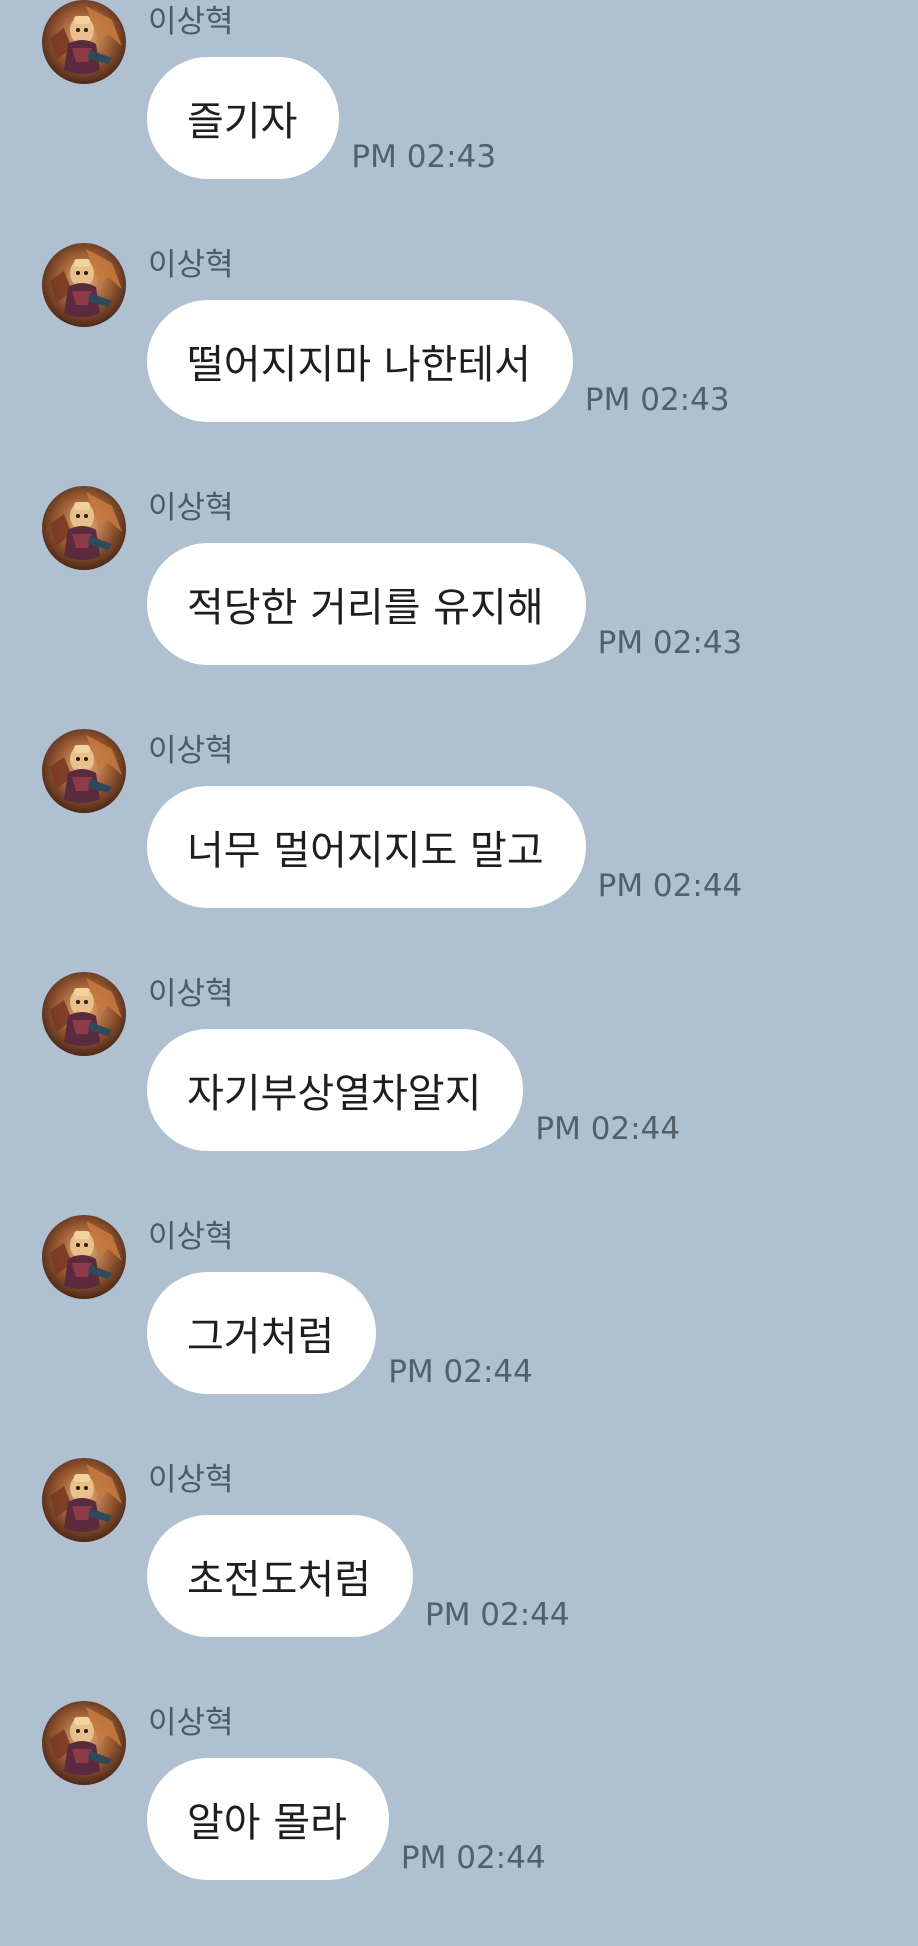 The image size is (918, 1946). What do you see at coordinates (366, 604) in the screenshot?
I see `message-bubble: 적당한 거리를 유지해` at bounding box center [366, 604].